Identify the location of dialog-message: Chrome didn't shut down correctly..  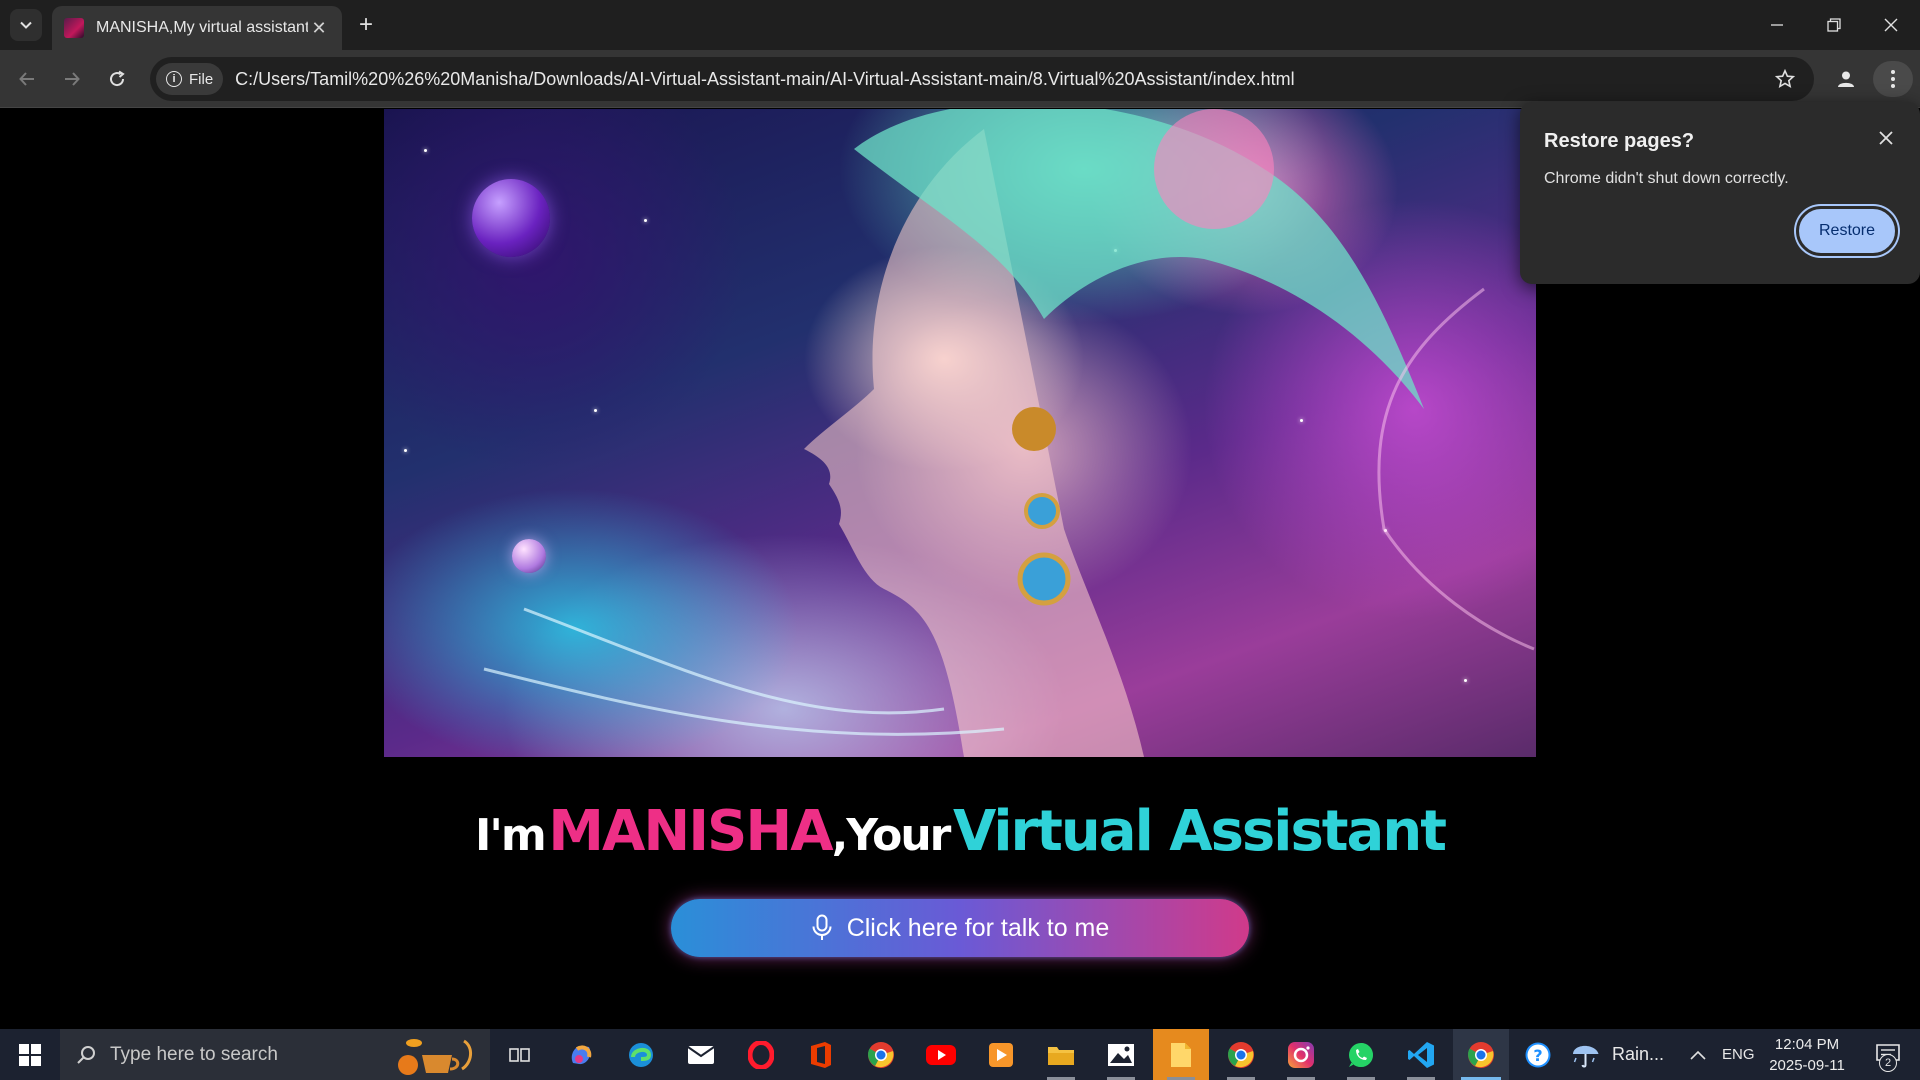
(1666, 178).